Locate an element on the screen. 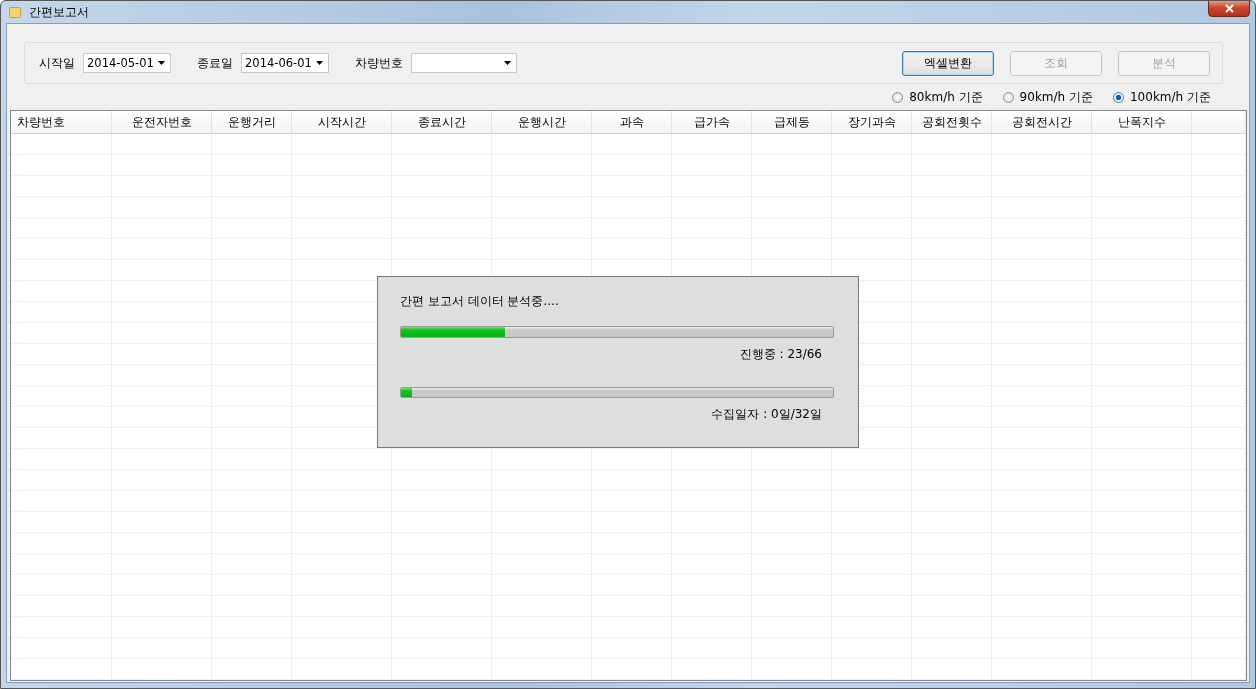  progress-reading: 진행중 : 23/66 is located at coordinates (780, 354).